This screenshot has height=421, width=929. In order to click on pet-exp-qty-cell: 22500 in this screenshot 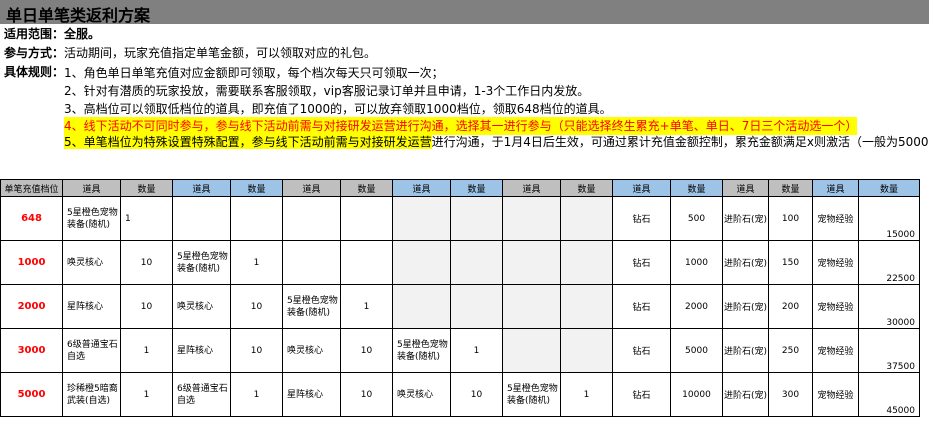, I will do `click(889, 262)`.